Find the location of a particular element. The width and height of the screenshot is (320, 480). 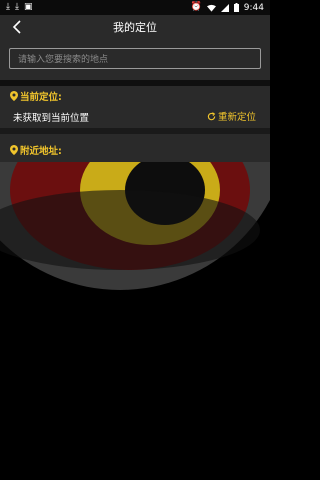

status-left-icons: ⤓ ⤓ ▣ is located at coordinates (19, 7).